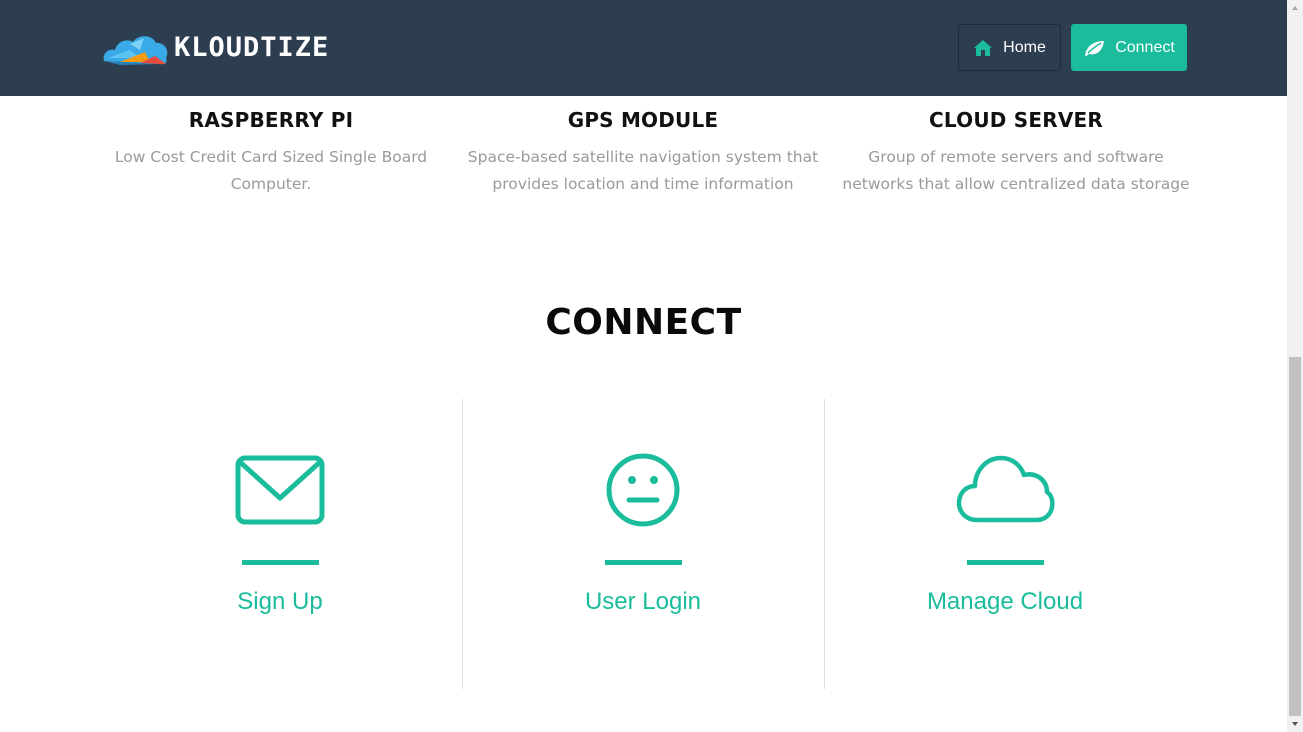 Image resolution: width=1303 pixels, height=732 pixels. What do you see at coordinates (643, 48) in the screenshot?
I see `navbar: KLOUDTIZE Home Connect` at bounding box center [643, 48].